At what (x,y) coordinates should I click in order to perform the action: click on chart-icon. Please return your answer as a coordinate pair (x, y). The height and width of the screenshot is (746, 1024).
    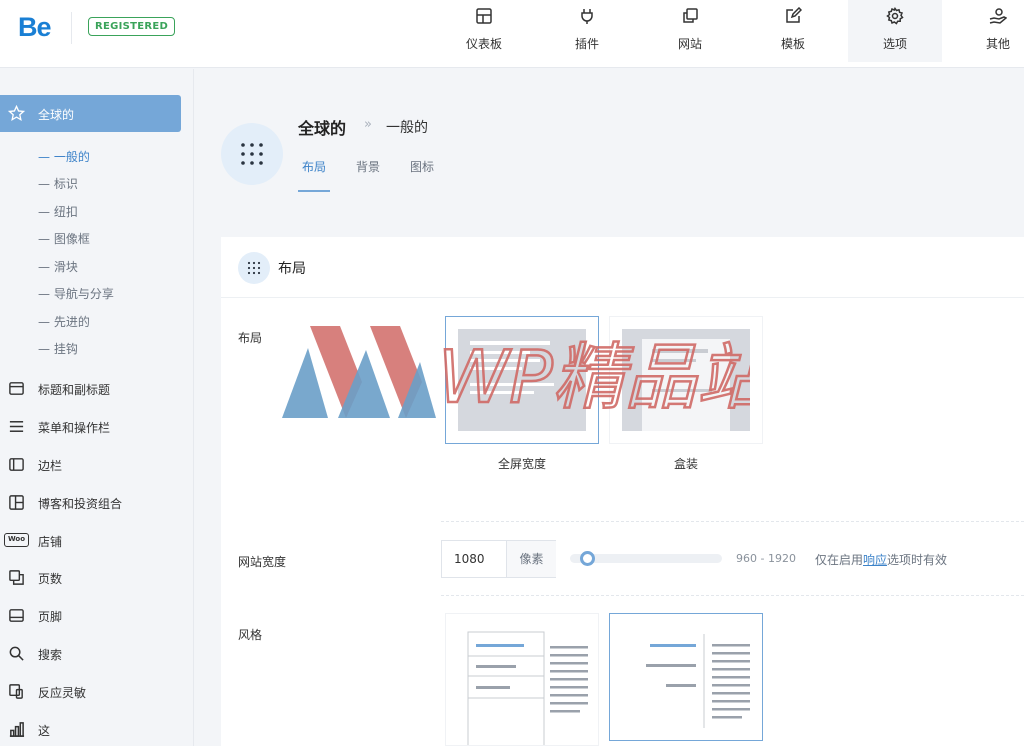
    Looking at the image, I should click on (17, 729).